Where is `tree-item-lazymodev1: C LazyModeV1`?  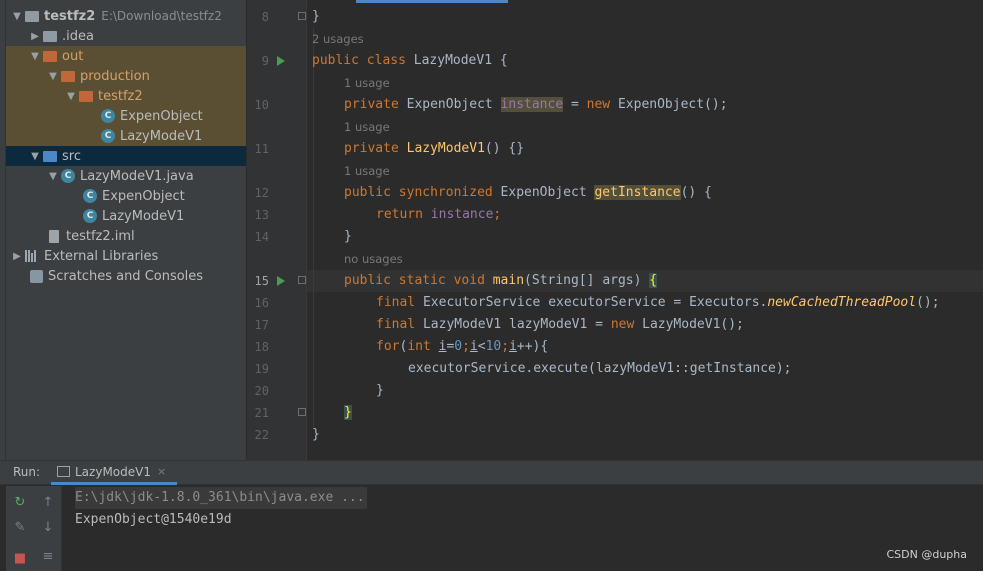
tree-item-lazymodev1: C LazyModeV1 is located at coordinates (126, 216).